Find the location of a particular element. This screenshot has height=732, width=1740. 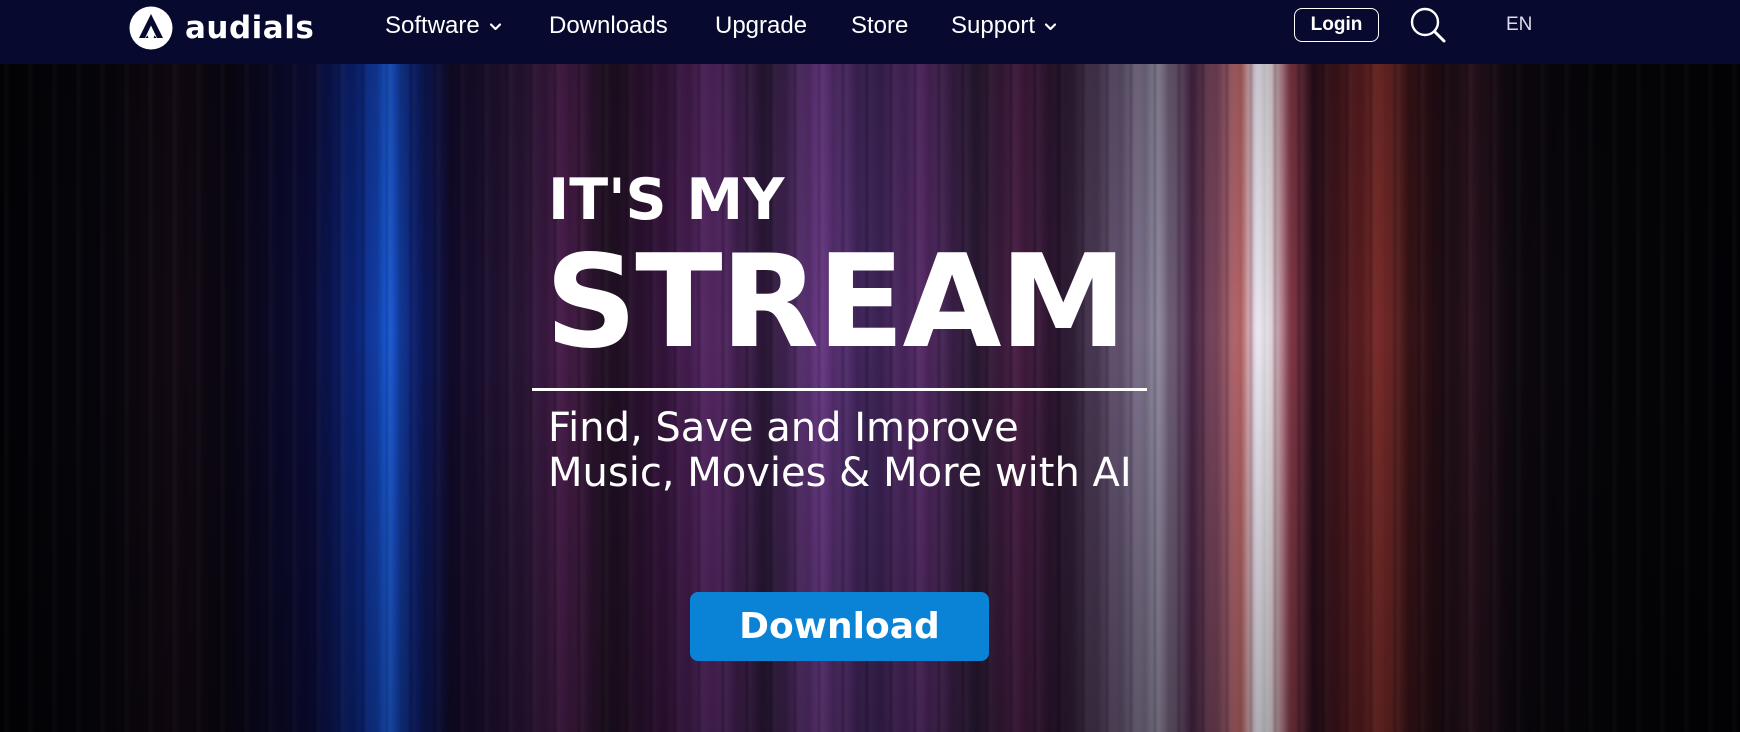

nav-downloads-label: Downloads is located at coordinates (608, 25).